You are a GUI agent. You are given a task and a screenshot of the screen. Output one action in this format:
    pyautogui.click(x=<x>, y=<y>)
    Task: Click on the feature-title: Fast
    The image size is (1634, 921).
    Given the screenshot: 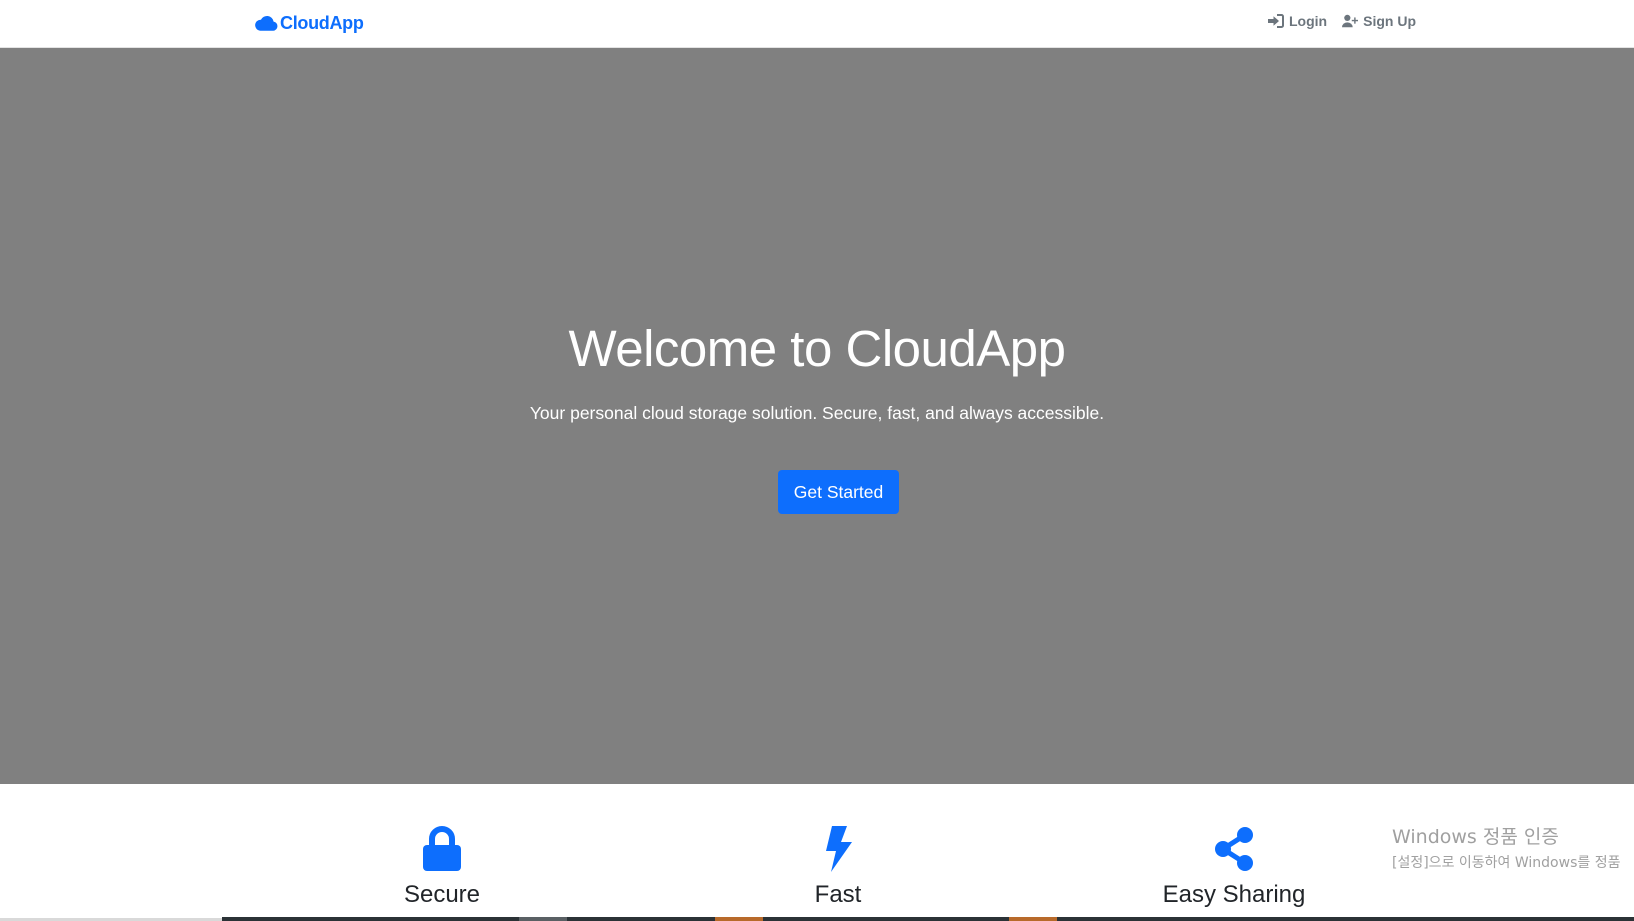 What is the action you would take?
    pyautogui.click(x=838, y=894)
    